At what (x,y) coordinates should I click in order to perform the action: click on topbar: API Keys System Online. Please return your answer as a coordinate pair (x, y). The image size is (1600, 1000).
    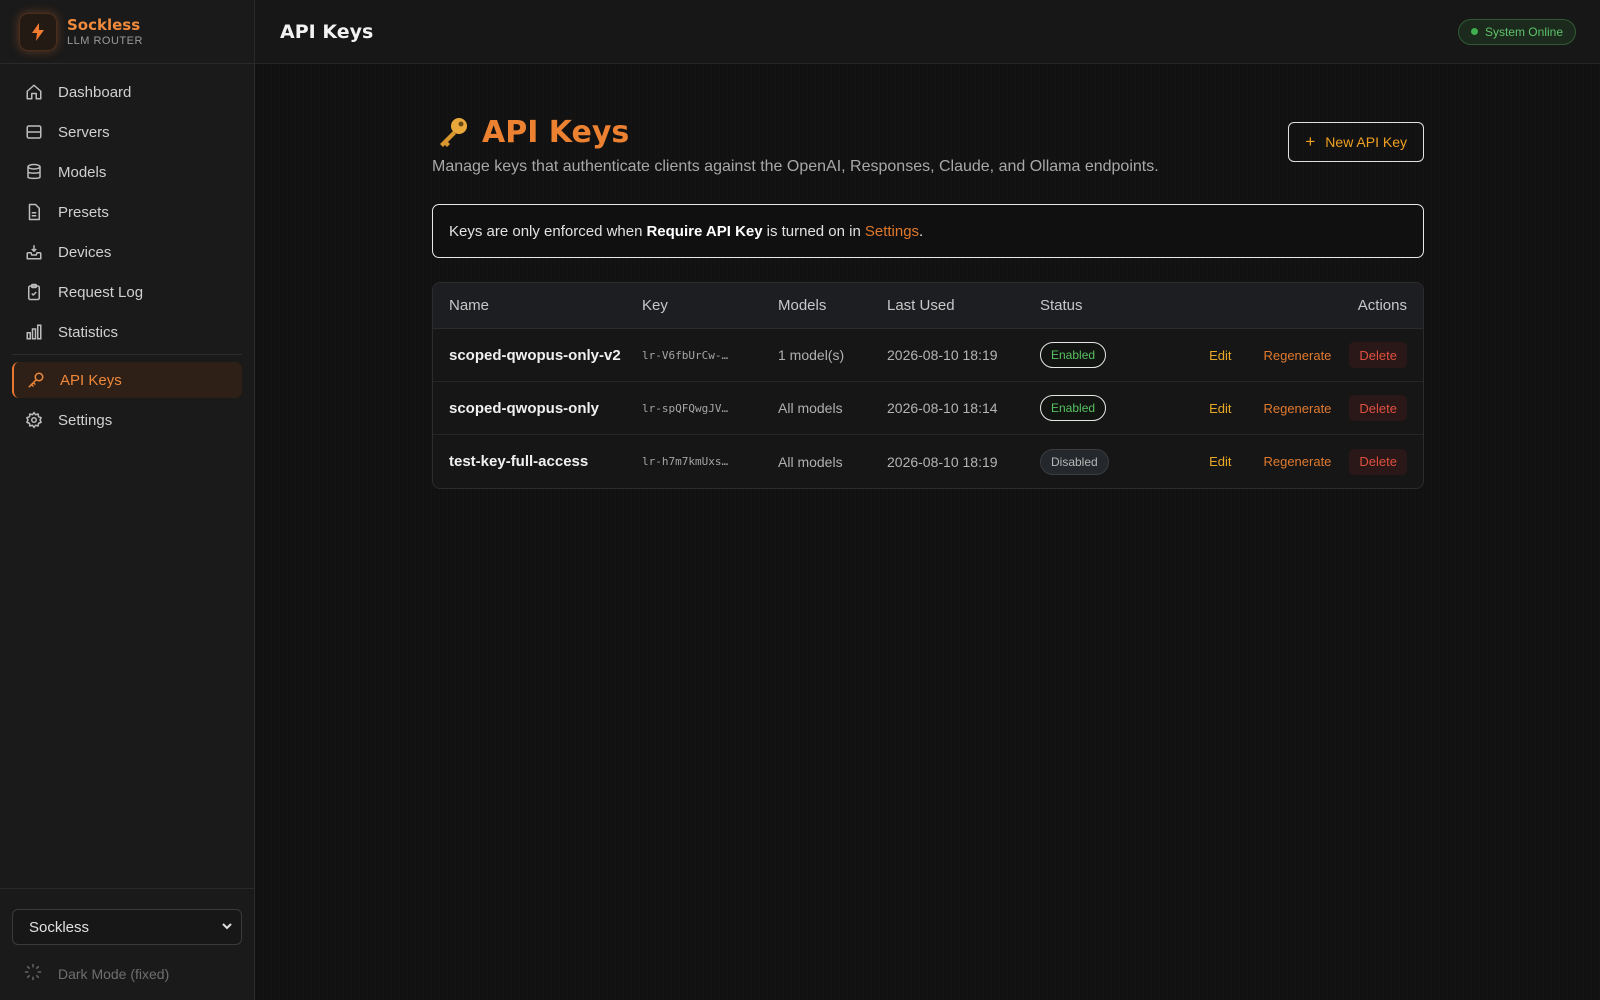
    Looking at the image, I should click on (927, 32).